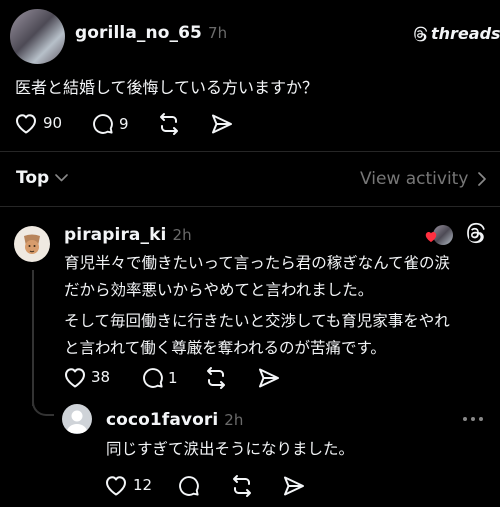  I want to click on reply2-time: 2h, so click(234, 420).